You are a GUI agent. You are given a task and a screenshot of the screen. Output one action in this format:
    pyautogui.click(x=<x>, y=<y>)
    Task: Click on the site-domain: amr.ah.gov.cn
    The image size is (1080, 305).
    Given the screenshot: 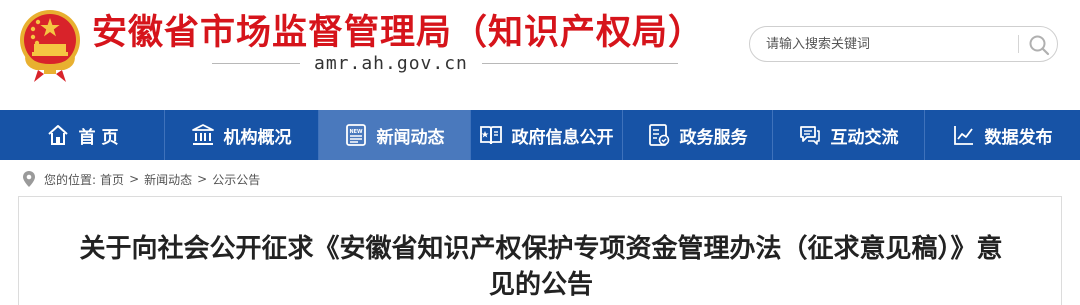 What is the action you would take?
    pyautogui.click(x=391, y=64)
    